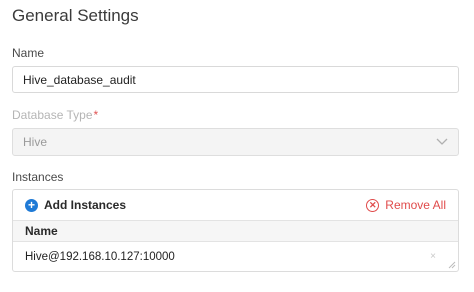 This screenshot has height=292, width=474. I want to click on plus-circle-icon: +, so click(31, 205).